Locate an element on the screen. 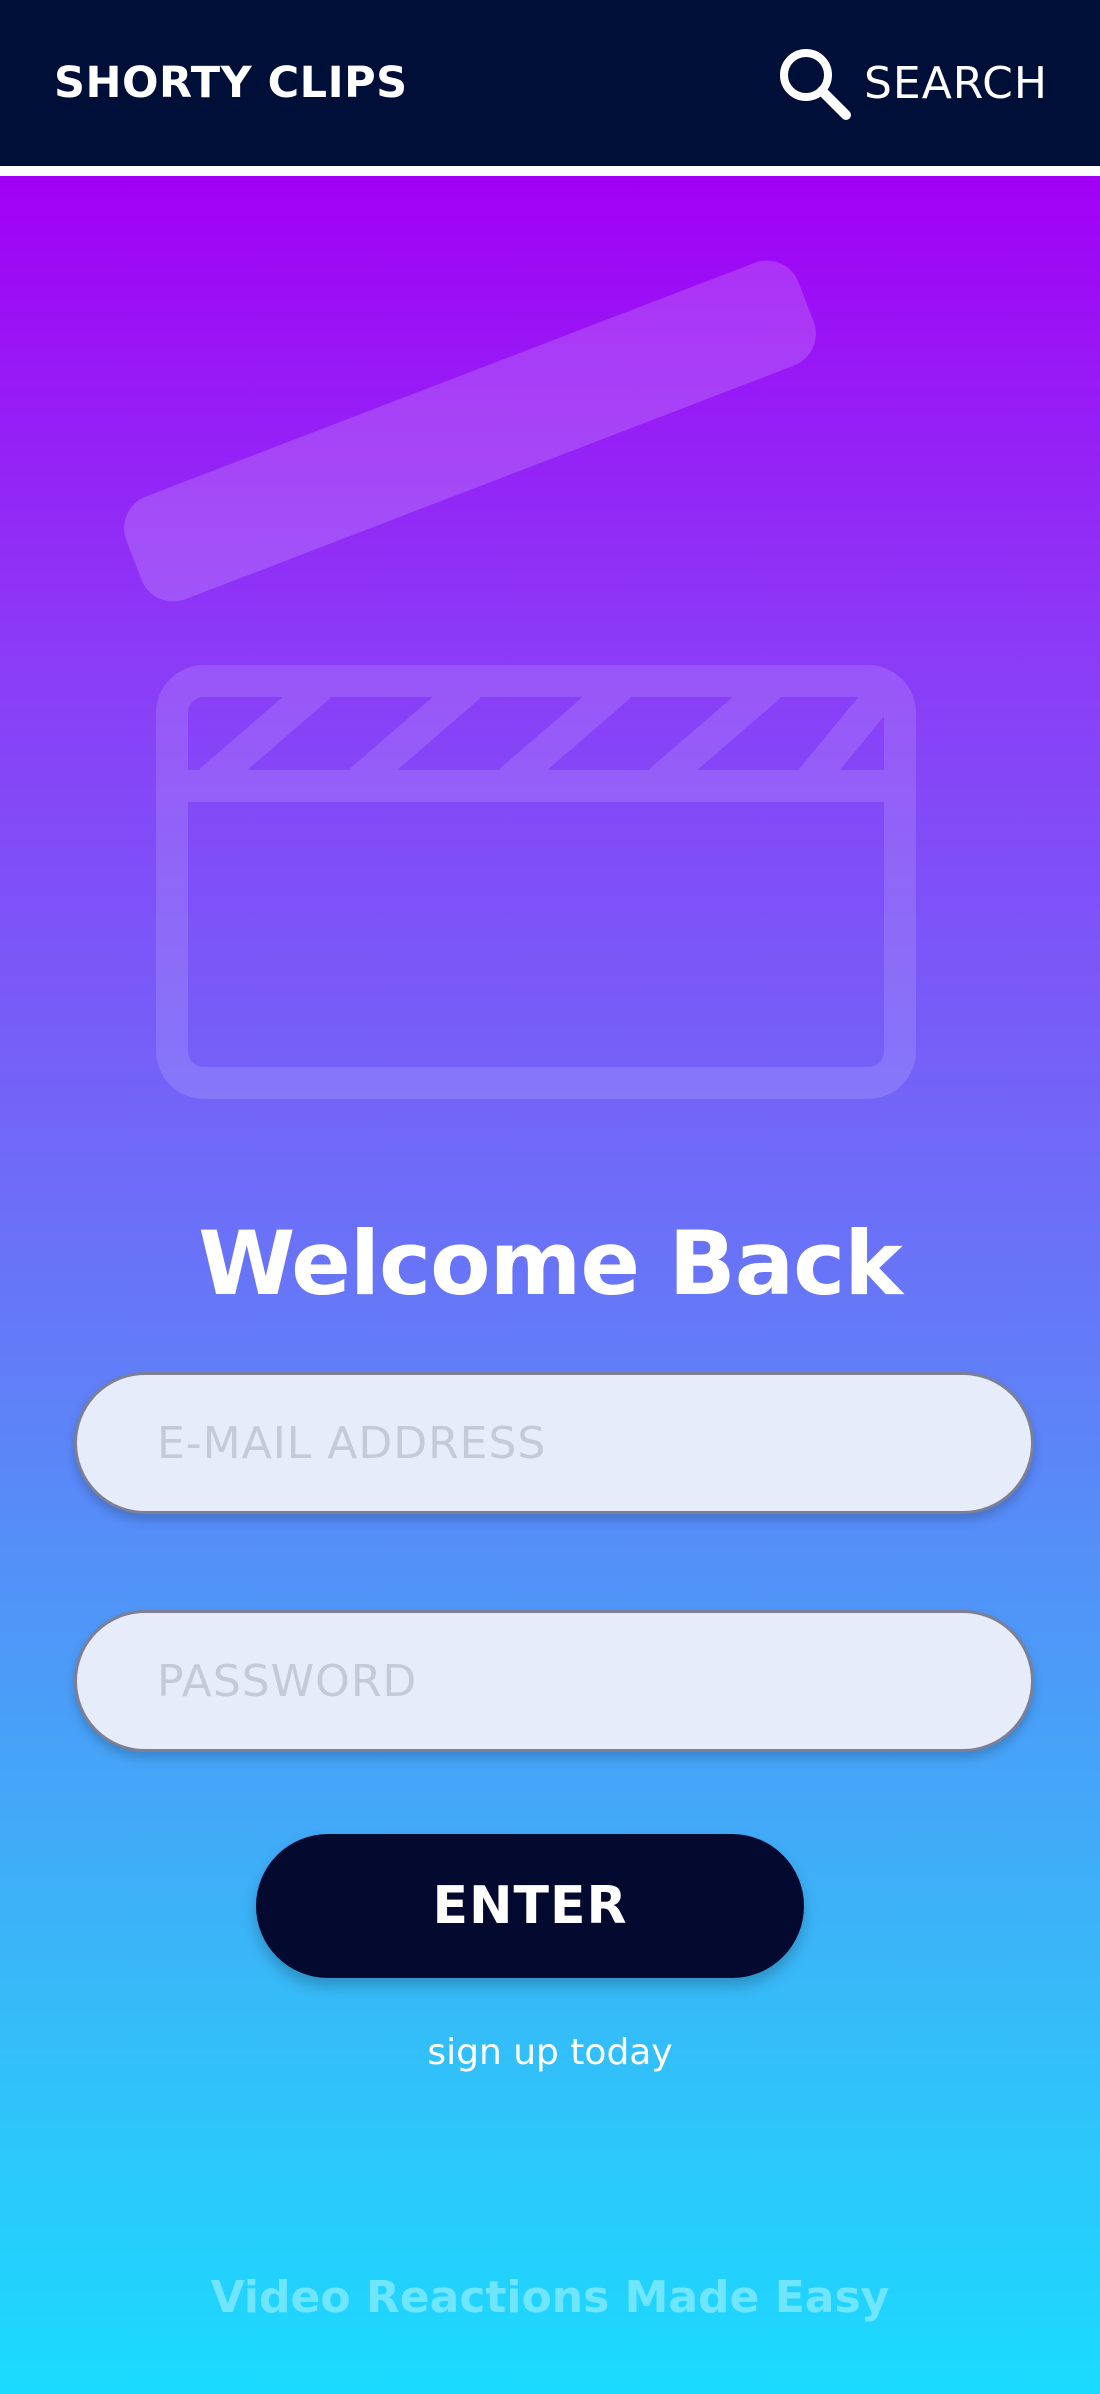  password-input is located at coordinates (594, 1681).